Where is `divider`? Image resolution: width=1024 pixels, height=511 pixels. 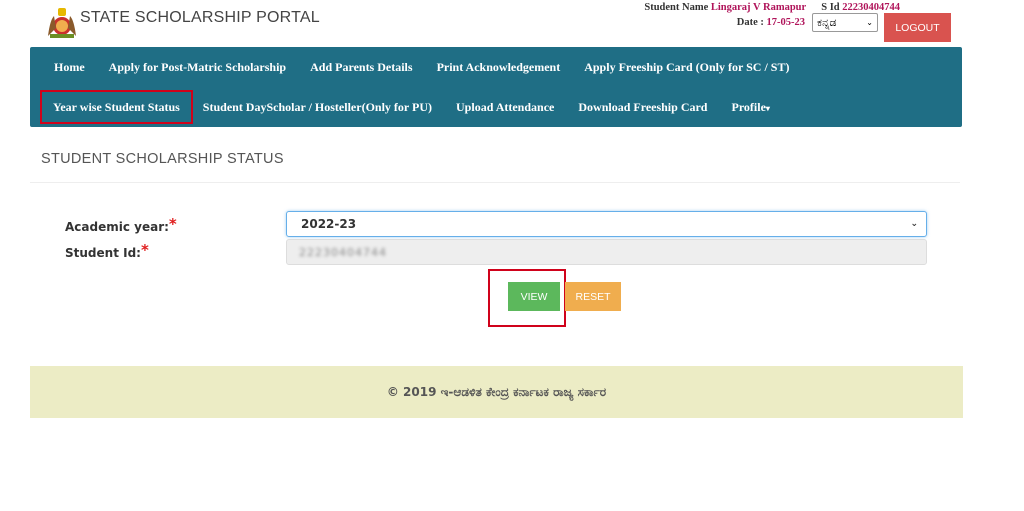 divider is located at coordinates (495, 182).